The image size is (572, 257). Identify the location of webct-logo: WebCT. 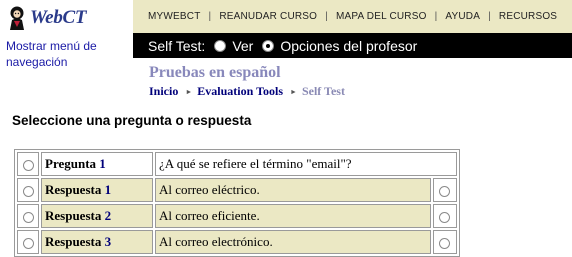
(66, 18).